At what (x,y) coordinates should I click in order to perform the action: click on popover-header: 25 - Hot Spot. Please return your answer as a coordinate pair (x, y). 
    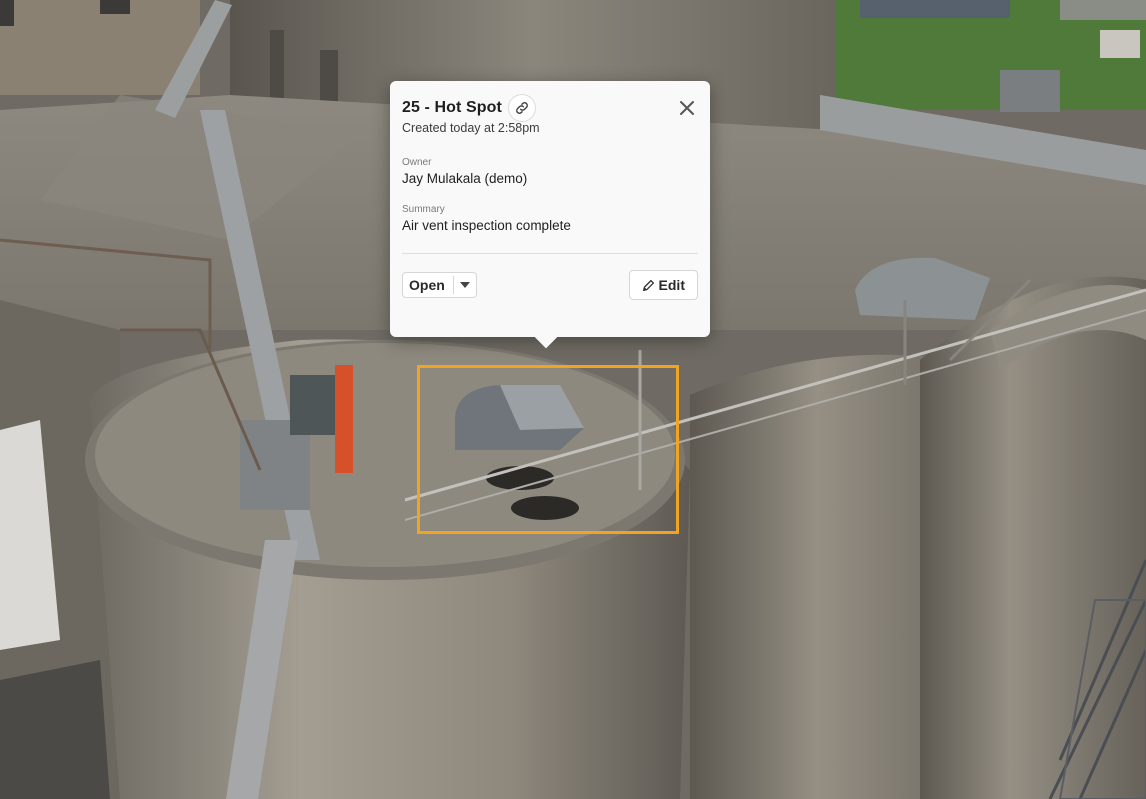
    Looking at the image, I should click on (550, 108).